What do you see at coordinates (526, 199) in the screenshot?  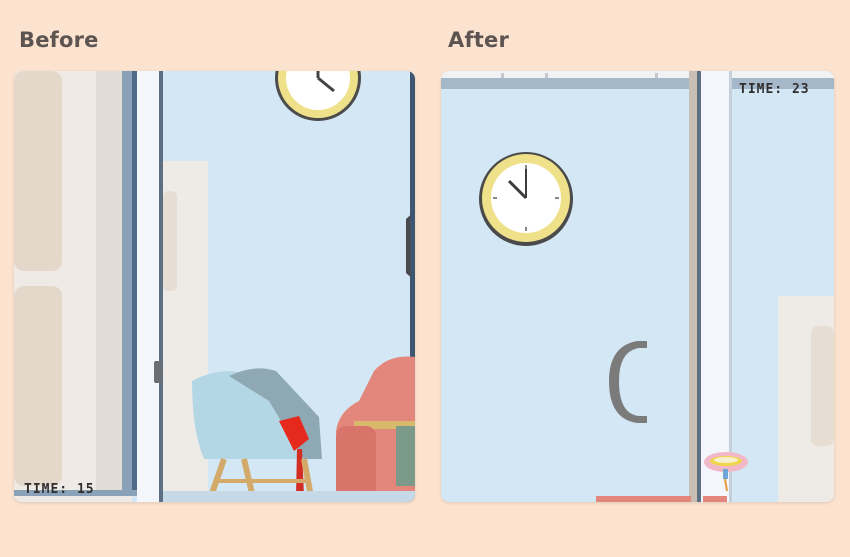 I see `wall-clock` at bounding box center [526, 199].